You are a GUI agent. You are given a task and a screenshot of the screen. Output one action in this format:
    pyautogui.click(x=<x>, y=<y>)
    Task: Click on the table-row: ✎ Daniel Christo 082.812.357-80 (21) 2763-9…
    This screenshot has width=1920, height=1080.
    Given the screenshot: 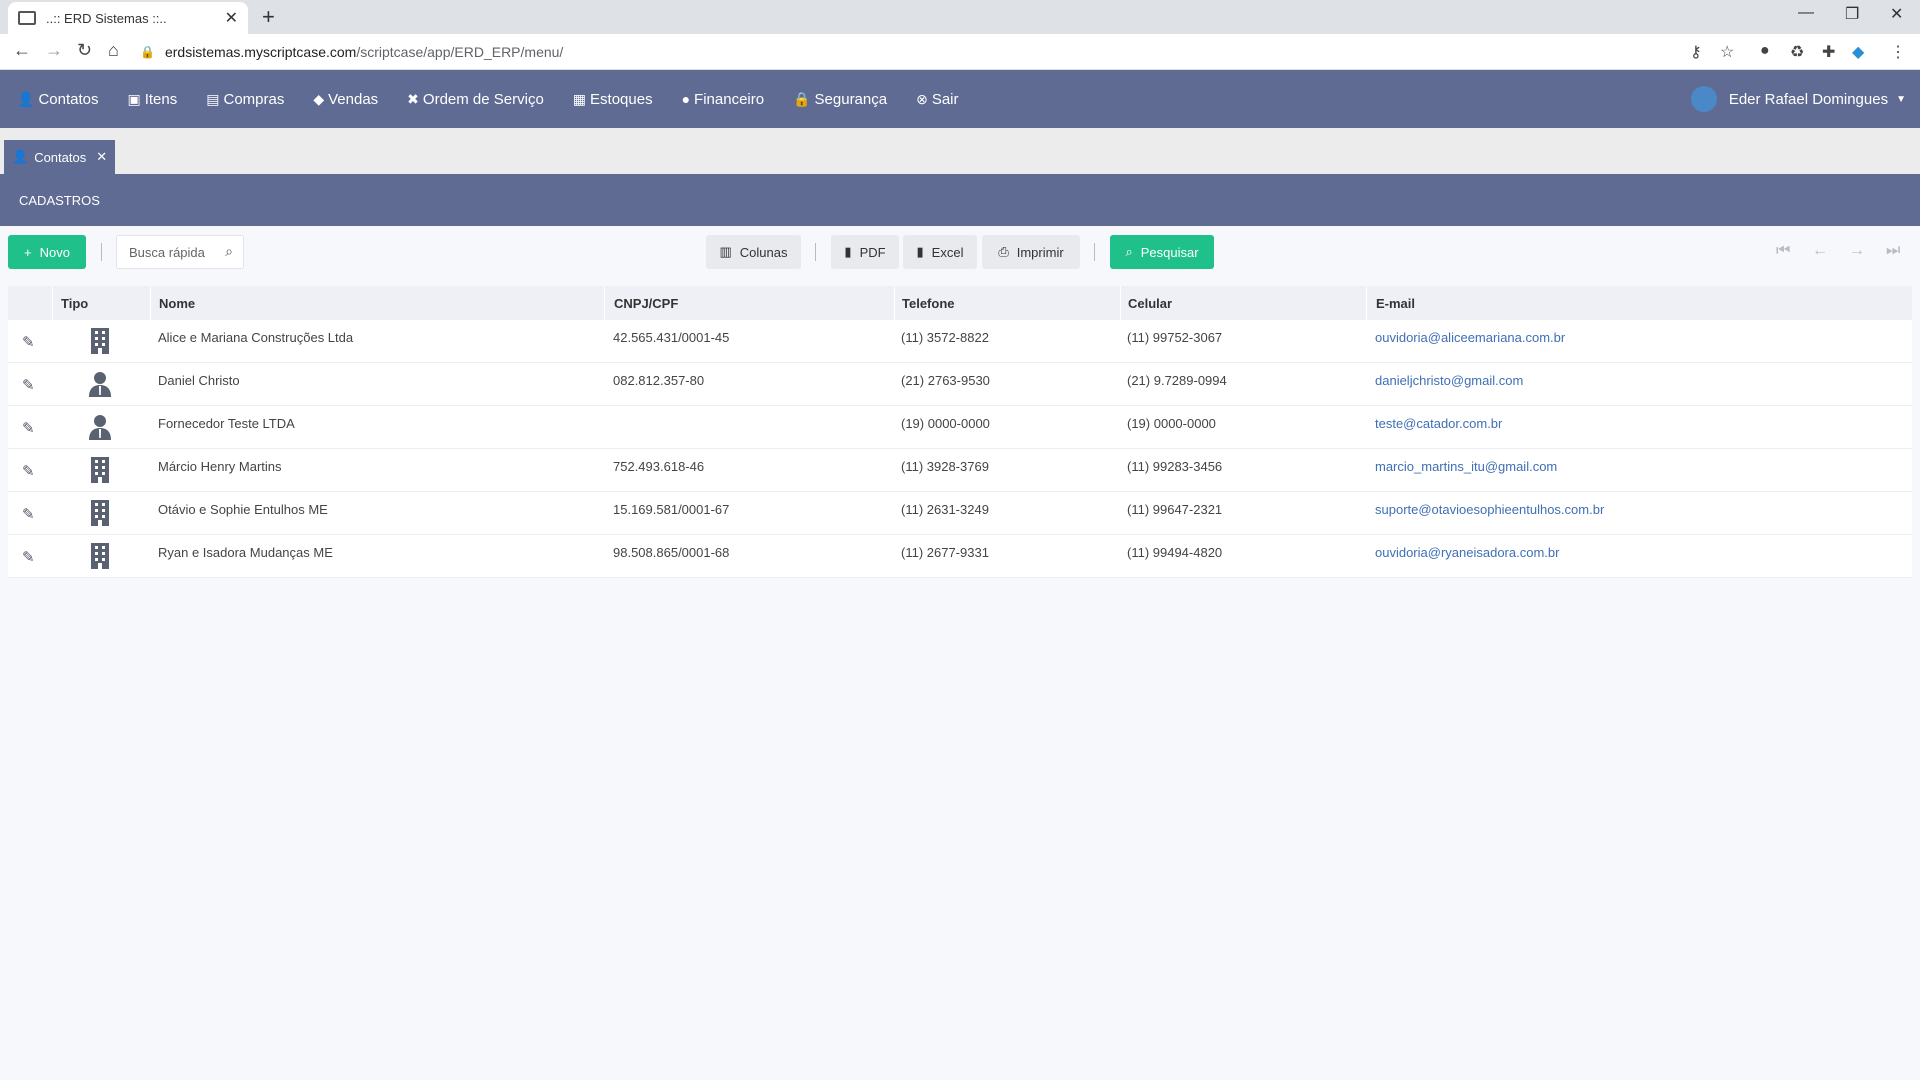 What is the action you would take?
    pyautogui.click(x=960, y=384)
    